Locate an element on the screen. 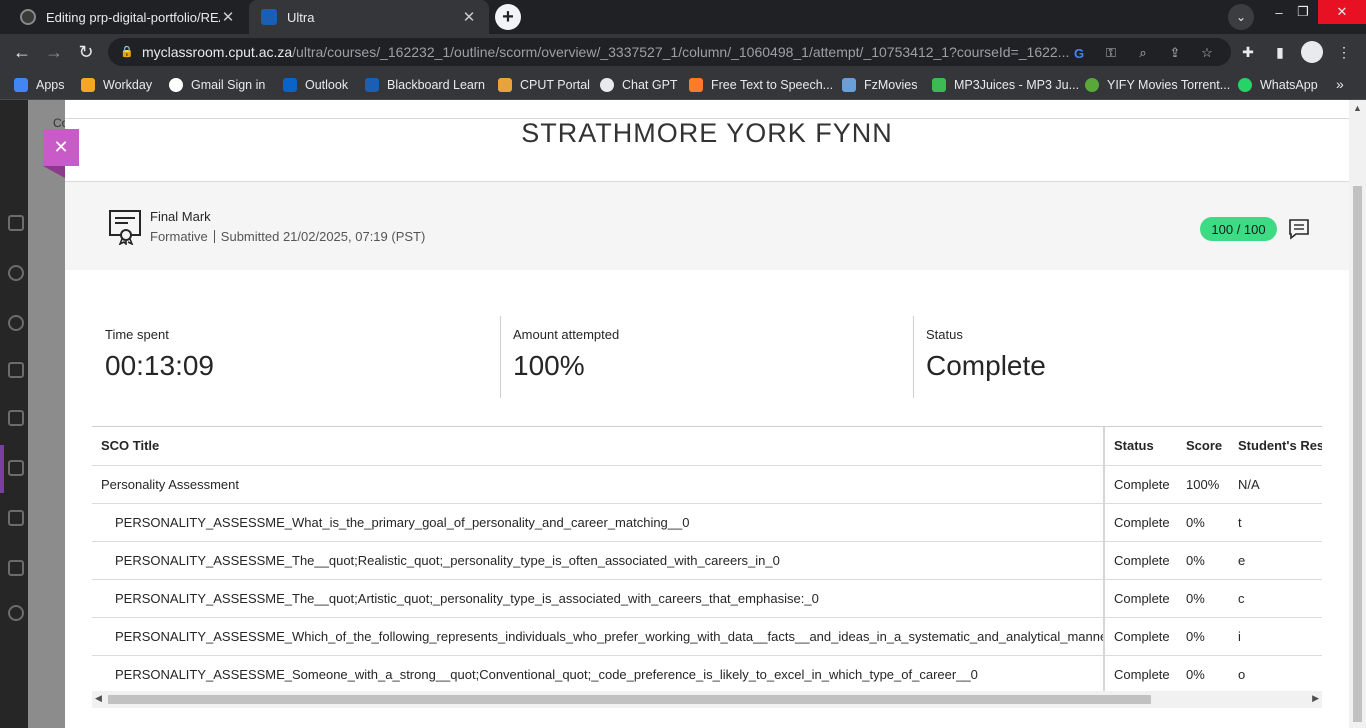 The height and width of the screenshot is (728, 1366). column-header-sco-title: SCO Title is located at coordinates (598, 446).